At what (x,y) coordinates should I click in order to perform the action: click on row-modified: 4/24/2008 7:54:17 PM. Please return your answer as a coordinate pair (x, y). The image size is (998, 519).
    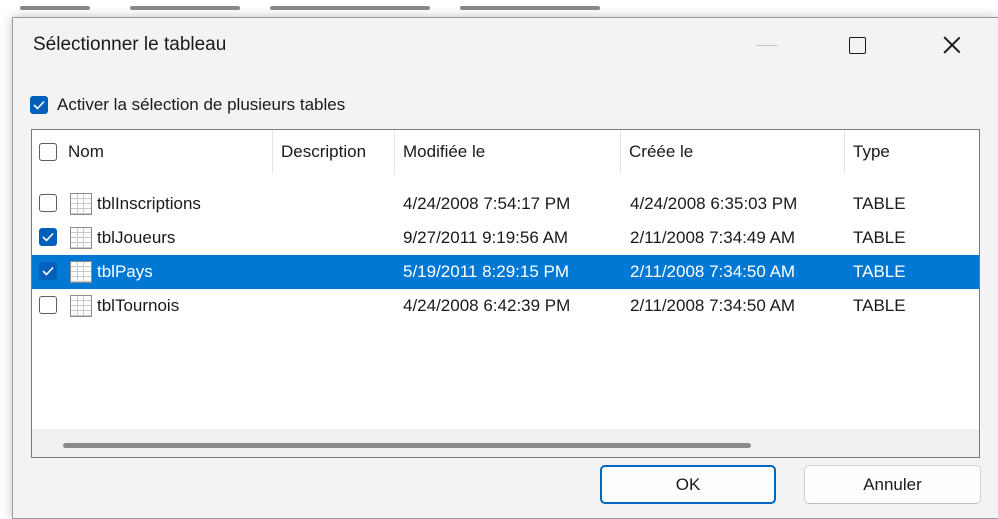
    Looking at the image, I should click on (487, 203).